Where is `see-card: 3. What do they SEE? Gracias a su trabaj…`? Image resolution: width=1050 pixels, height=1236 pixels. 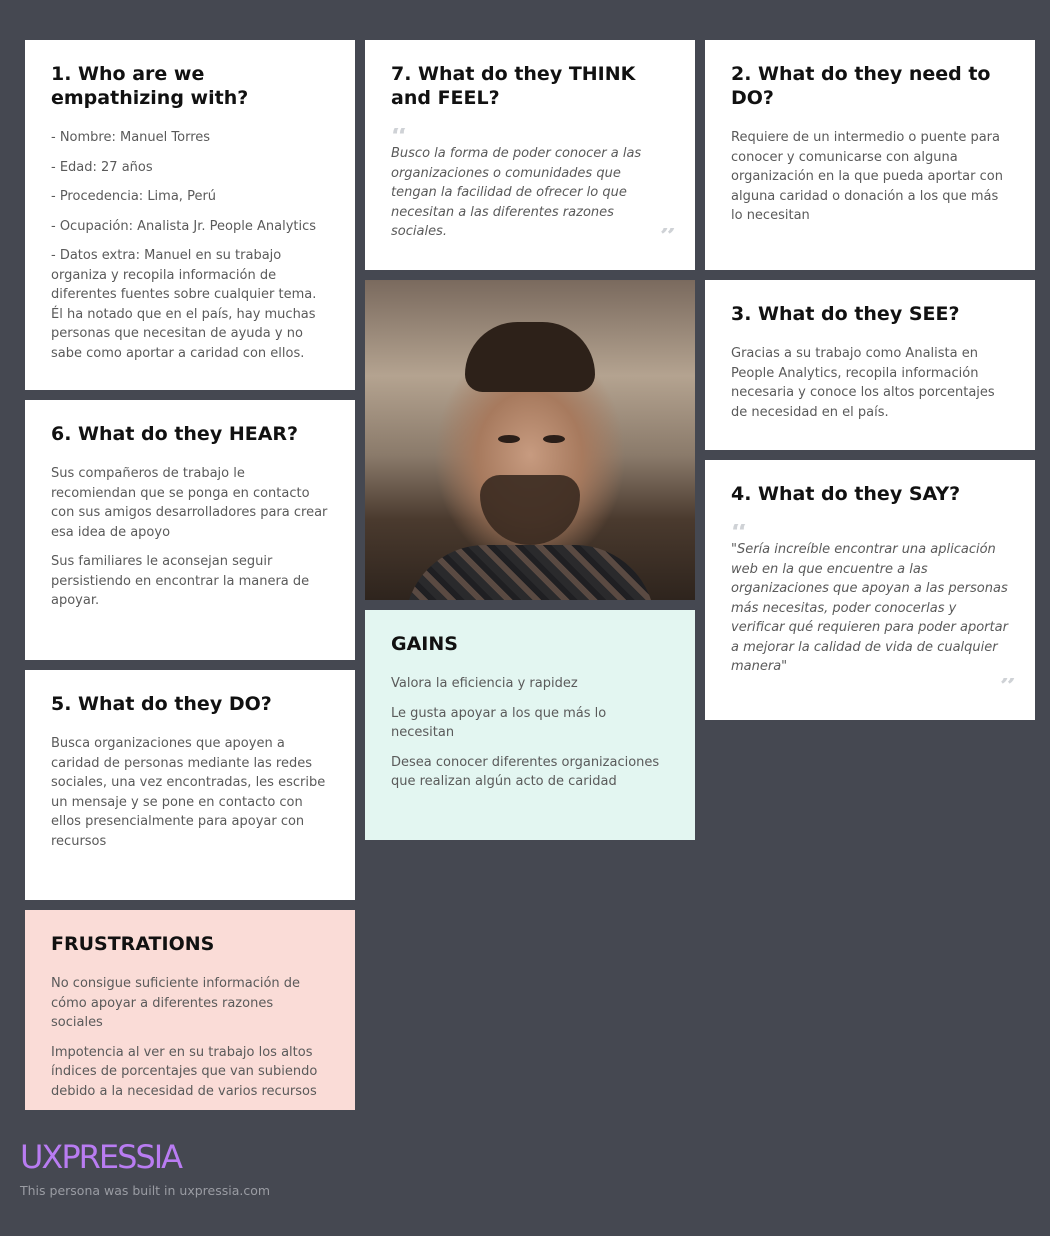 see-card: 3. What do they SEE? Gracias a su trabaj… is located at coordinates (870, 365).